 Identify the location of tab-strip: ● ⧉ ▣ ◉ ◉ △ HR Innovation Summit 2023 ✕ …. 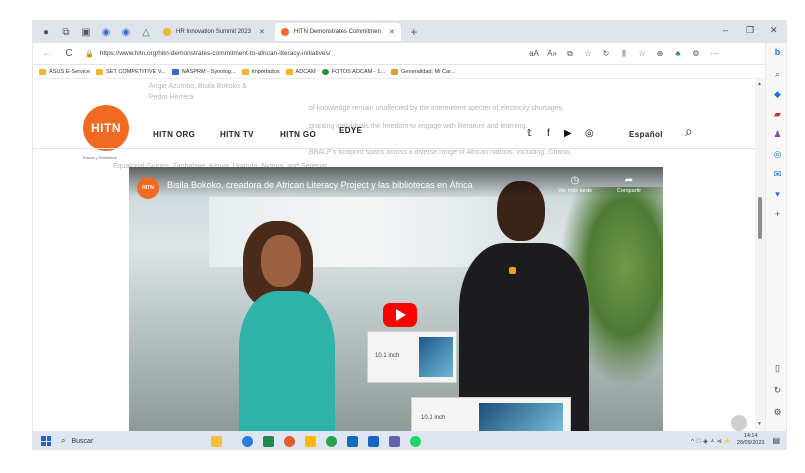
(409, 32).